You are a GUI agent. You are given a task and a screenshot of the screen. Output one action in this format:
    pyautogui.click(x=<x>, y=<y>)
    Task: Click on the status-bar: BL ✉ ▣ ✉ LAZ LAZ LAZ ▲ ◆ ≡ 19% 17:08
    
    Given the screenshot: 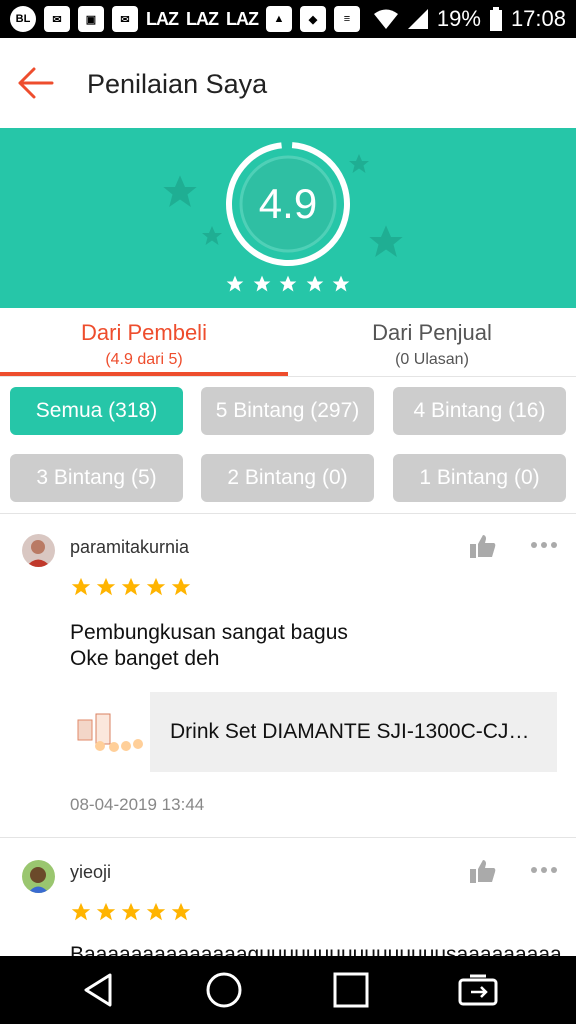 What is the action you would take?
    pyautogui.click(x=288, y=19)
    